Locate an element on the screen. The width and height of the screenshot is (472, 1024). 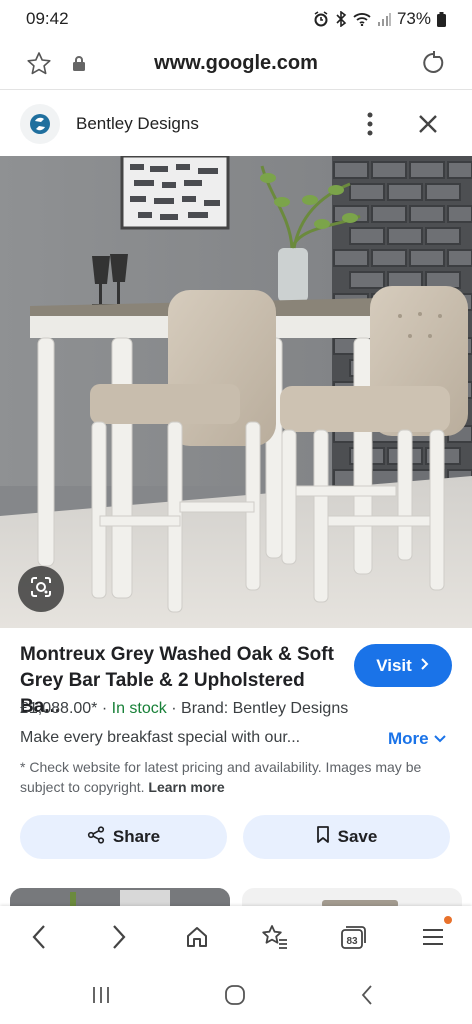
learn-more-link: Learn more is located at coordinates (186, 787).